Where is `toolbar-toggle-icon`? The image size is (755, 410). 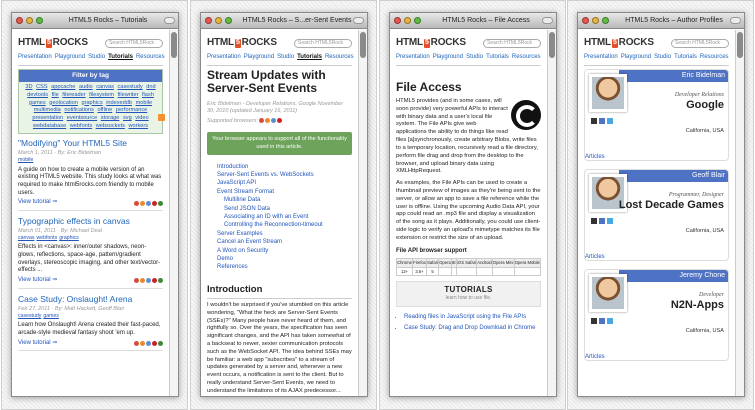
toolbar-toggle-icon is located at coordinates (169, 20).